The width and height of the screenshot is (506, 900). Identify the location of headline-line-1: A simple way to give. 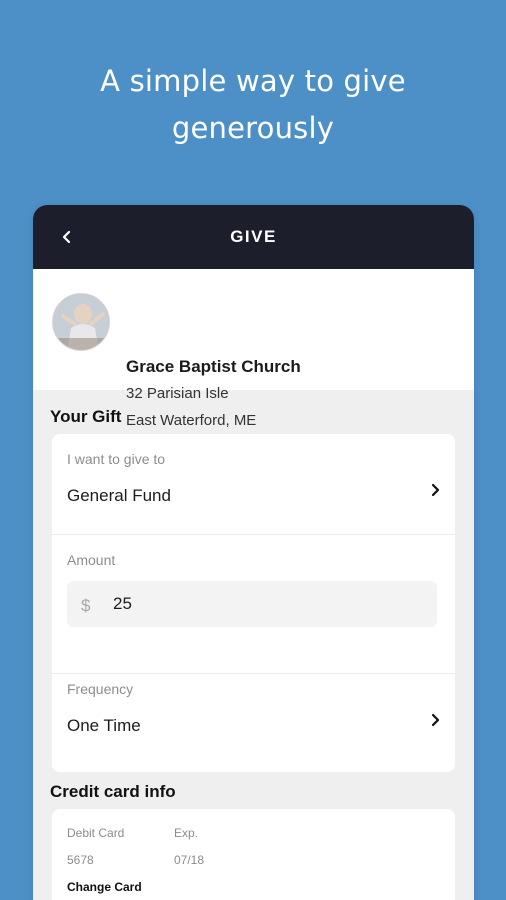
(253, 81).